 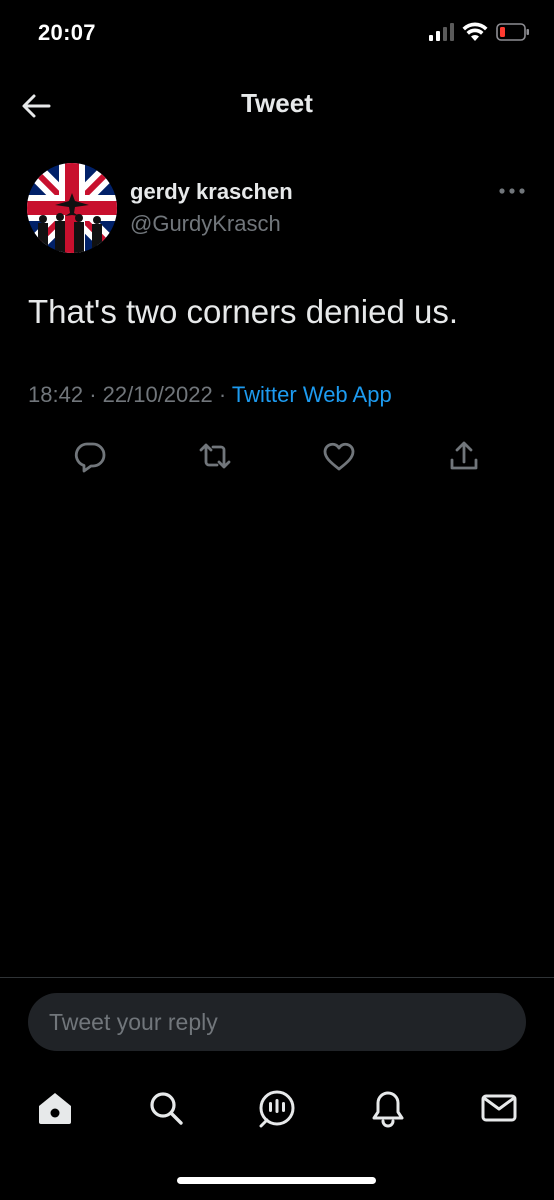 I want to click on avatar, so click(x=72, y=208).